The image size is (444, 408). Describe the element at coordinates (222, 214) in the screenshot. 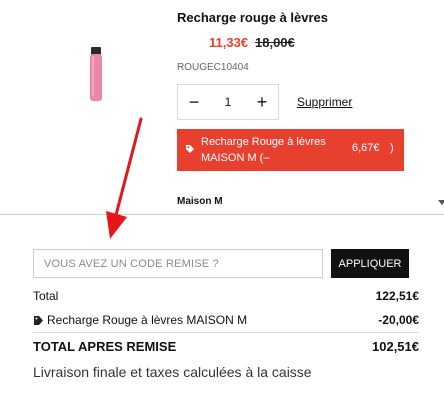

I see `section-divider` at that location.